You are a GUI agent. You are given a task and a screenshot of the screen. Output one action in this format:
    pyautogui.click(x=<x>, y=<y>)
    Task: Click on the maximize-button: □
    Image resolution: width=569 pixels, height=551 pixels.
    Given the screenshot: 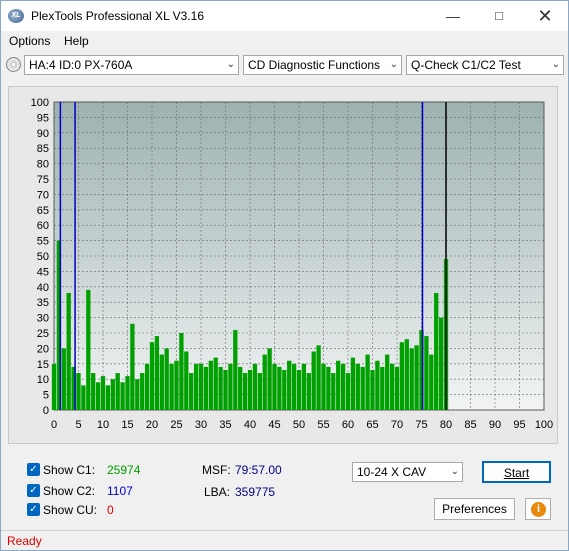 What is the action you would take?
    pyautogui.click(x=499, y=16)
    